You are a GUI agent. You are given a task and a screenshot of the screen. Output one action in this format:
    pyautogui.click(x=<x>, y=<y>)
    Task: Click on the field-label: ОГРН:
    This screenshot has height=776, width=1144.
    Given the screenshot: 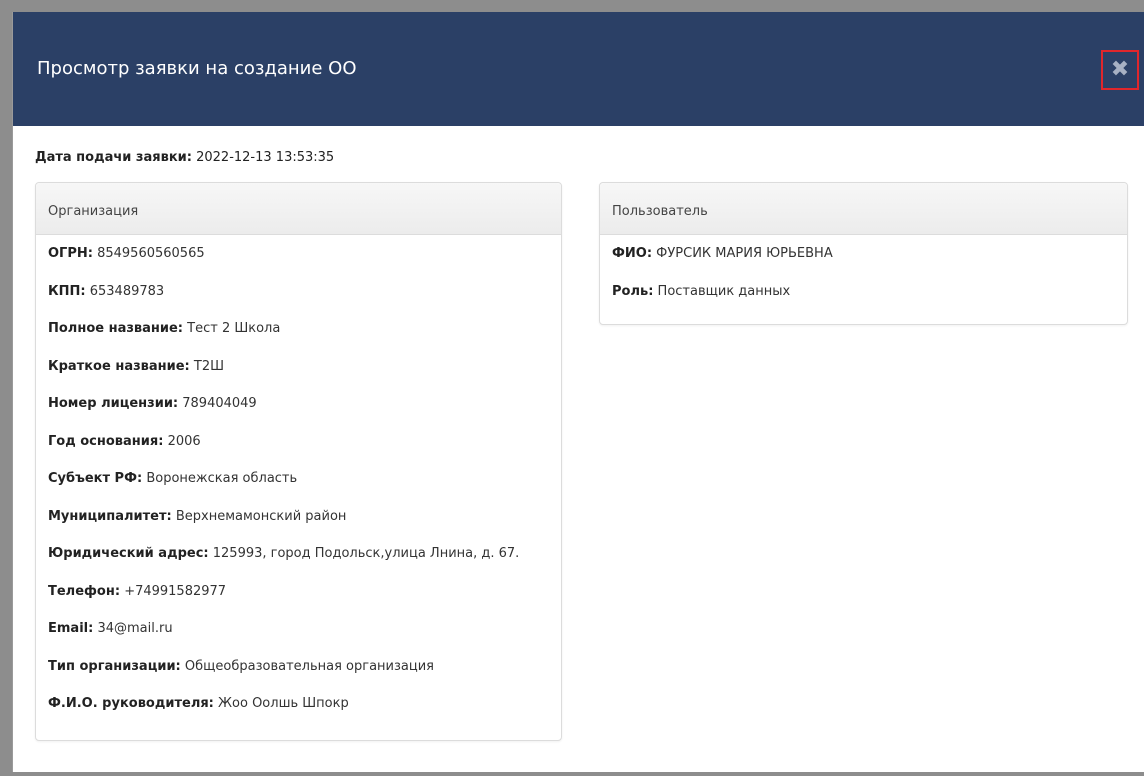 What is the action you would take?
    pyautogui.click(x=70, y=253)
    